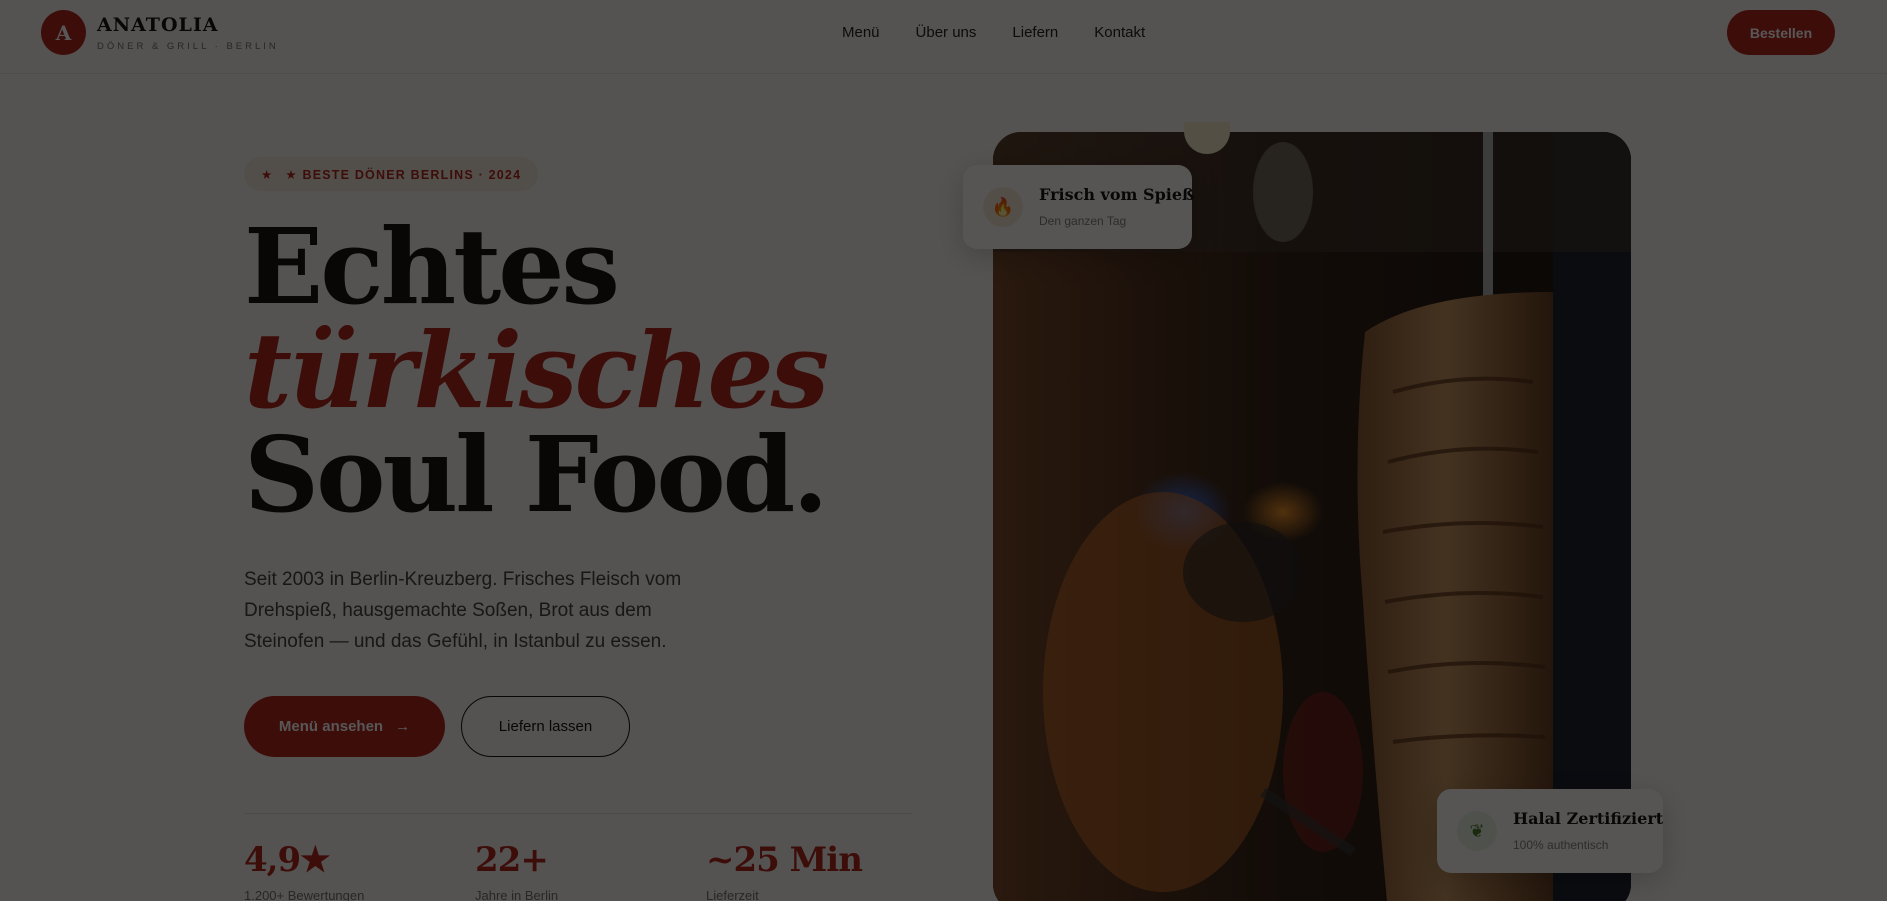  Describe the element at coordinates (946, 32) in the screenshot. I see `nav-link-about: Über uns` at that location.